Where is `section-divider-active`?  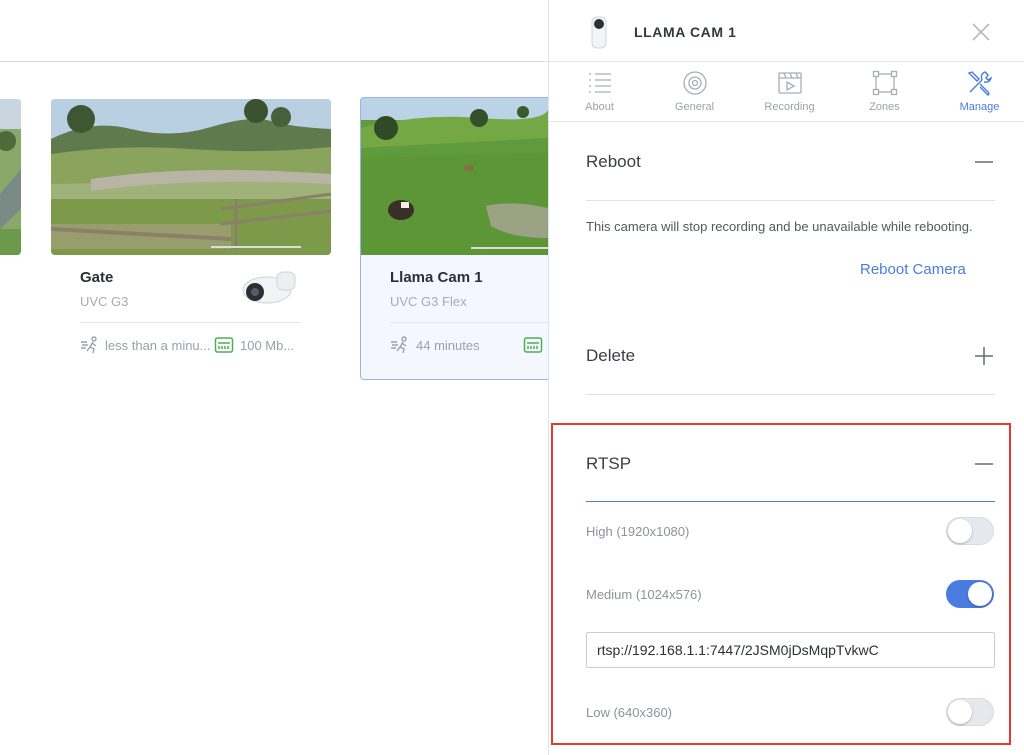
section-divider-active is located at coordinates (790, 501).